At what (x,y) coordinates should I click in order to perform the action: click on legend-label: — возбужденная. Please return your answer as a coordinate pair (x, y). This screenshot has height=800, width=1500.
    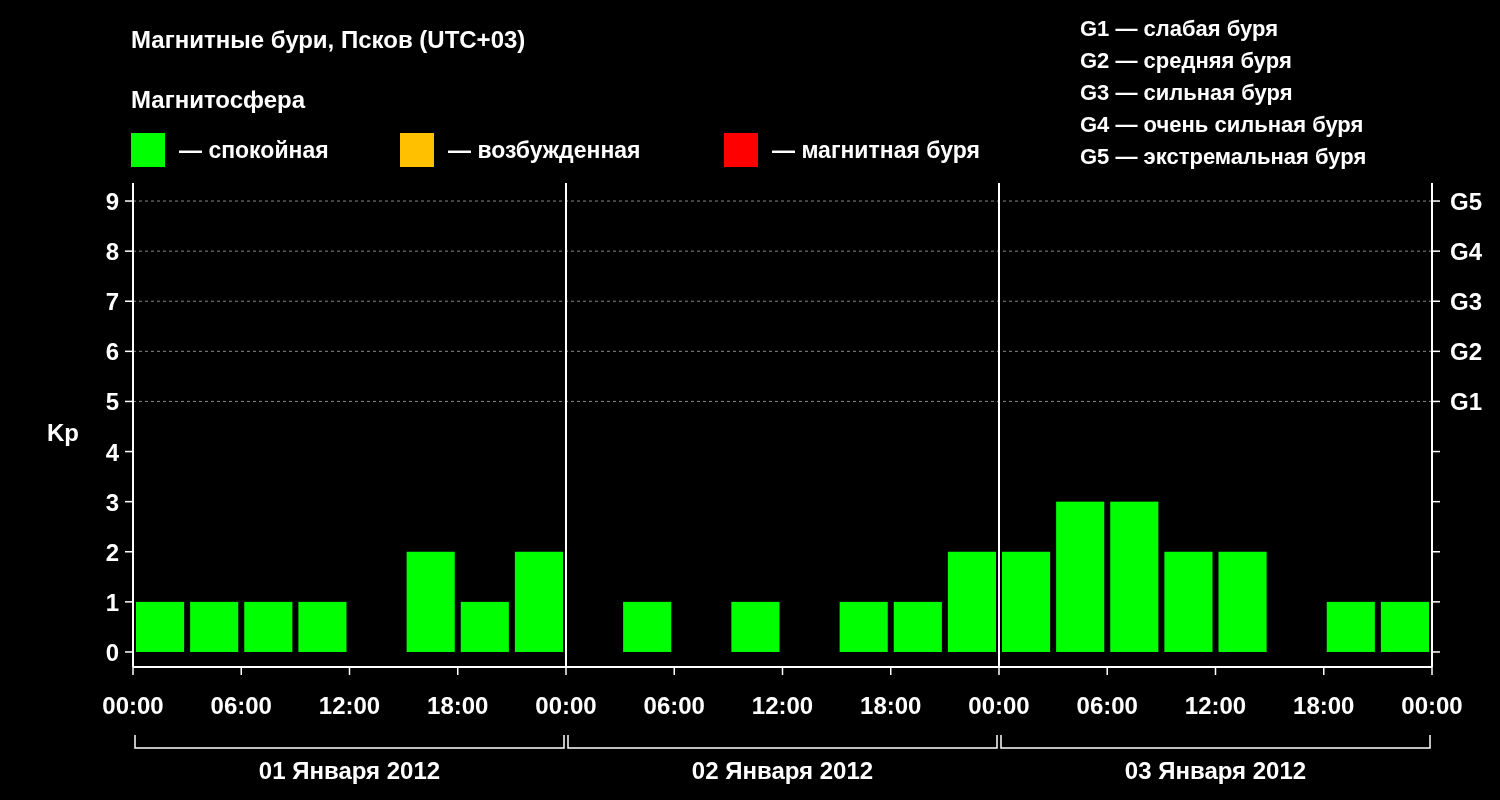
    Looking at the image, I should click on (544, 150).